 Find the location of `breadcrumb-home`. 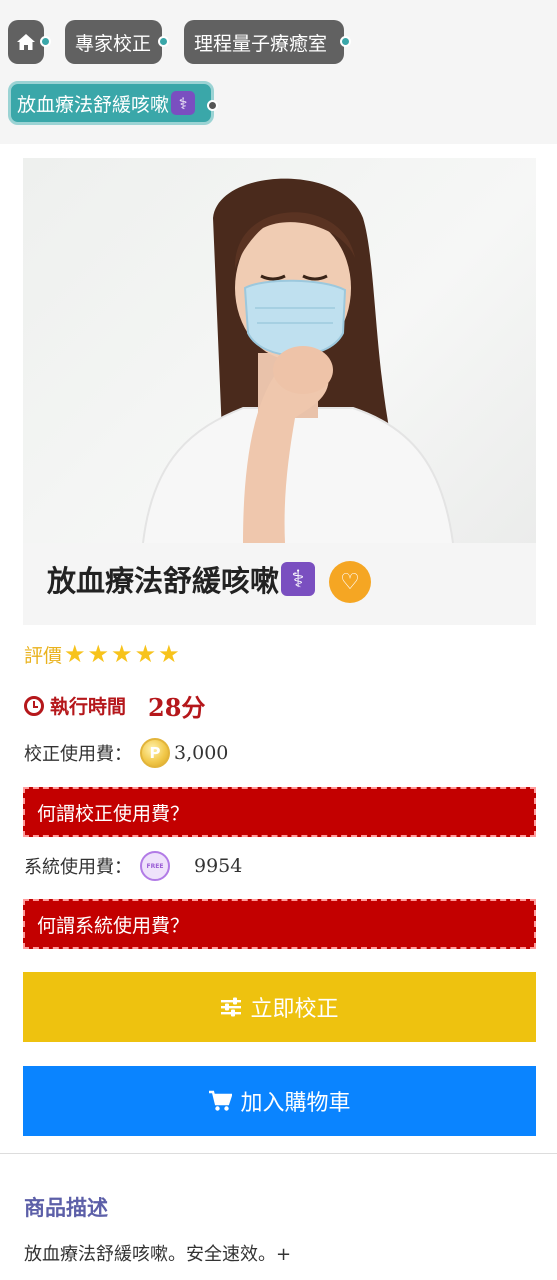

breadcrumb-home is located at coordinates (29, 42).